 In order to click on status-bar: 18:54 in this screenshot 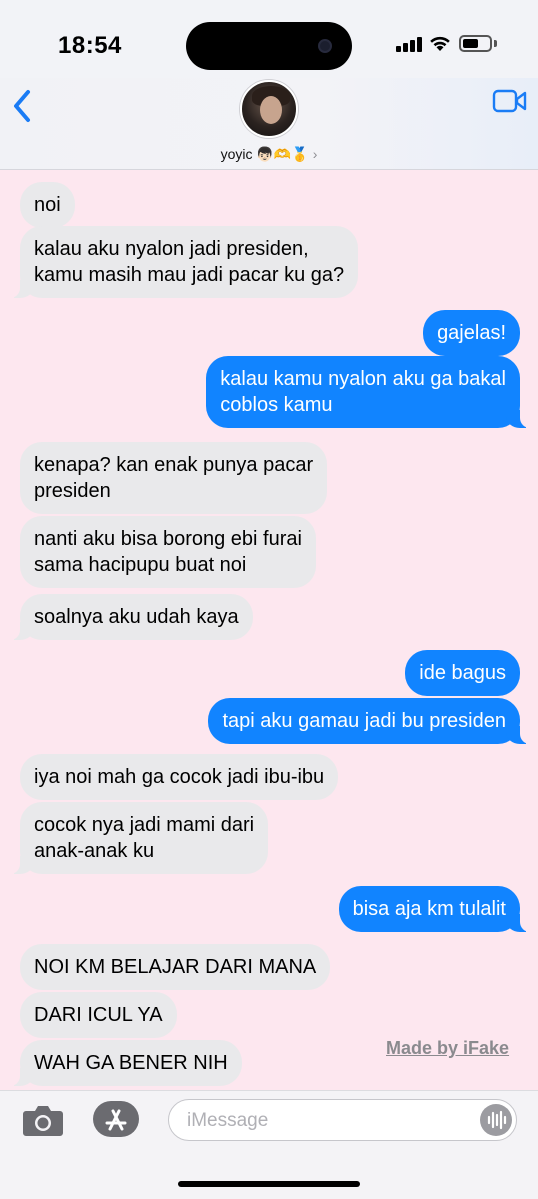, I will do `click(269, 39)`.